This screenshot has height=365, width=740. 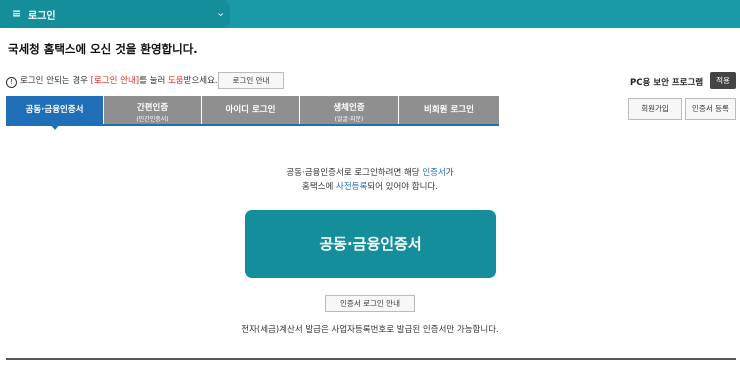 I want to click on help-link: 도움, so click(x=176, y=81).